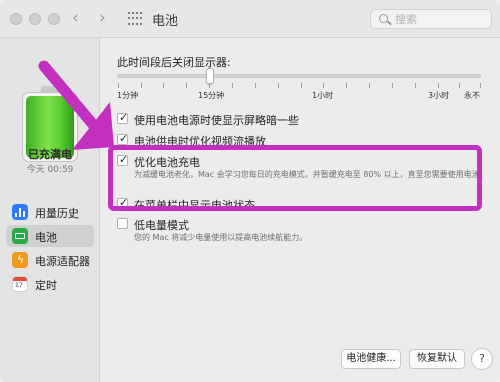  I want to click on search-icon, so click(383, 18).